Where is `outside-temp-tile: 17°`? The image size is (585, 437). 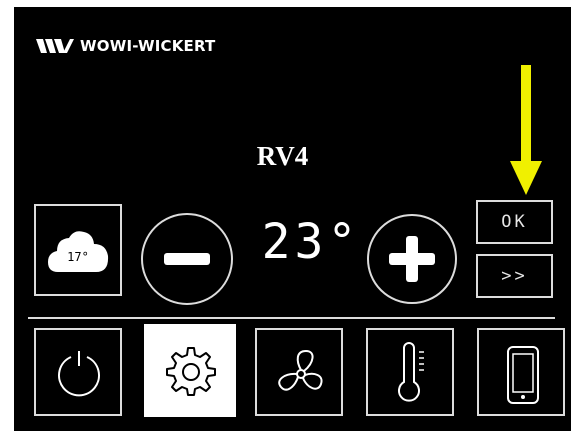 outside-temp-tile: 17° is located at coordinates (78, 250).